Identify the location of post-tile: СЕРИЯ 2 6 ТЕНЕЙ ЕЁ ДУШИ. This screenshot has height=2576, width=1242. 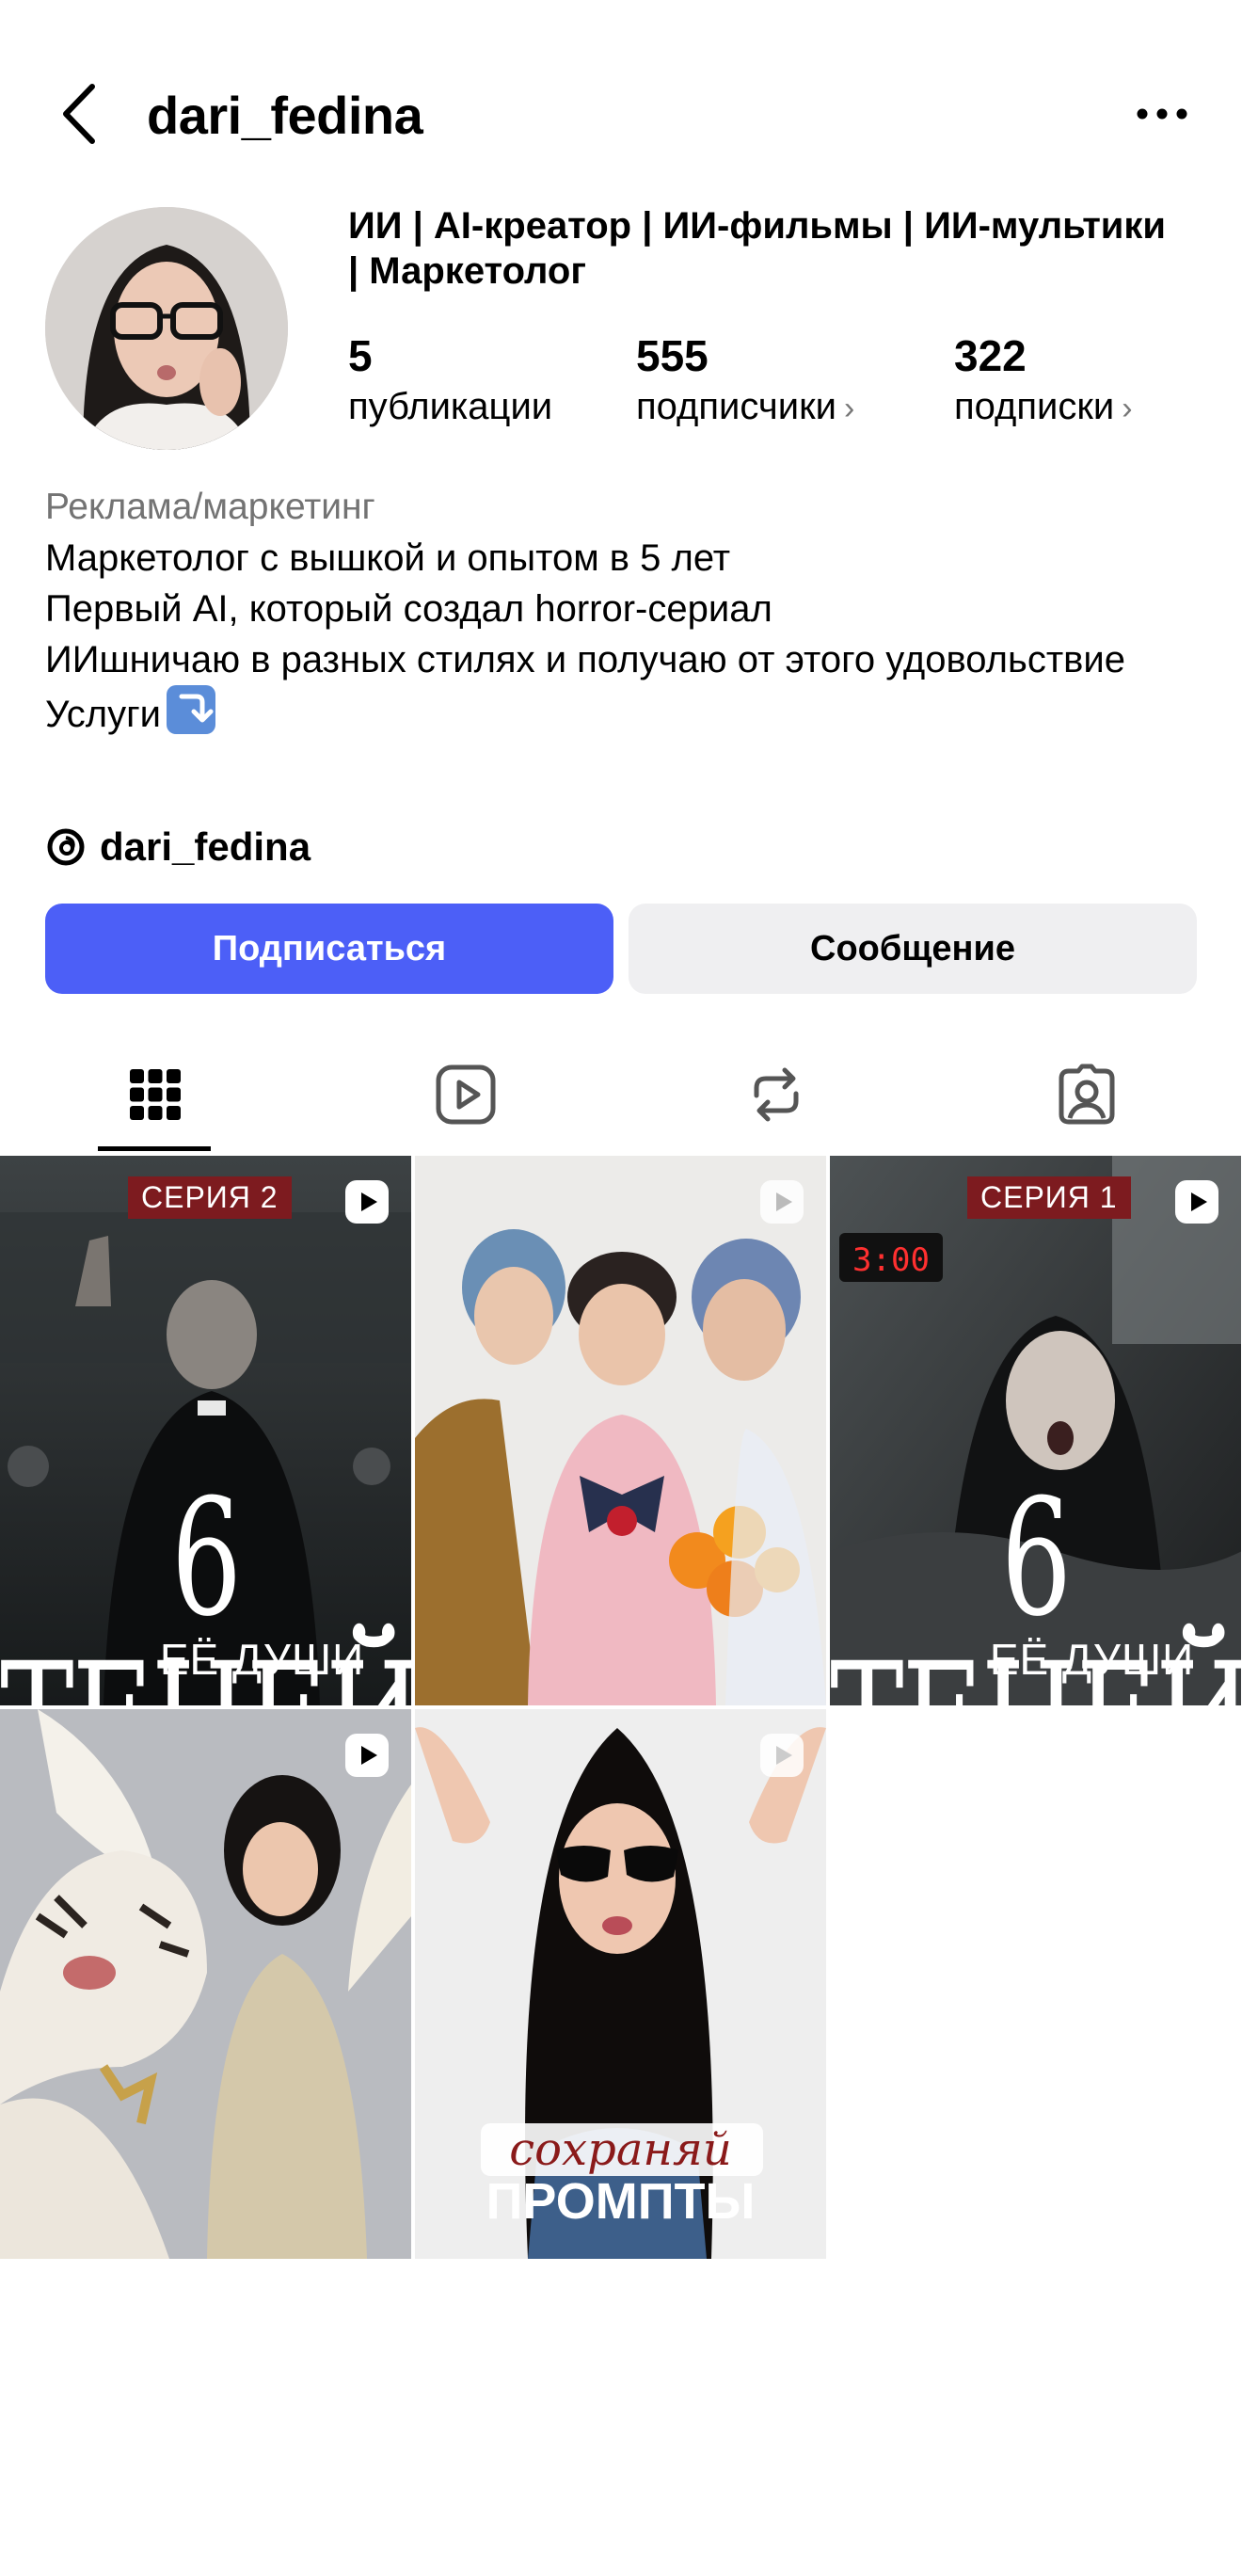
(205, 1430).